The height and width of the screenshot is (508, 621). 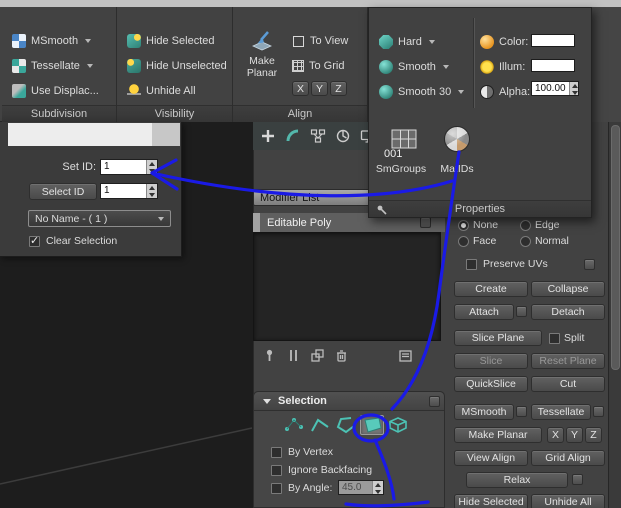 I want to click on polygon-mode-button, so click(x=372, y=425).